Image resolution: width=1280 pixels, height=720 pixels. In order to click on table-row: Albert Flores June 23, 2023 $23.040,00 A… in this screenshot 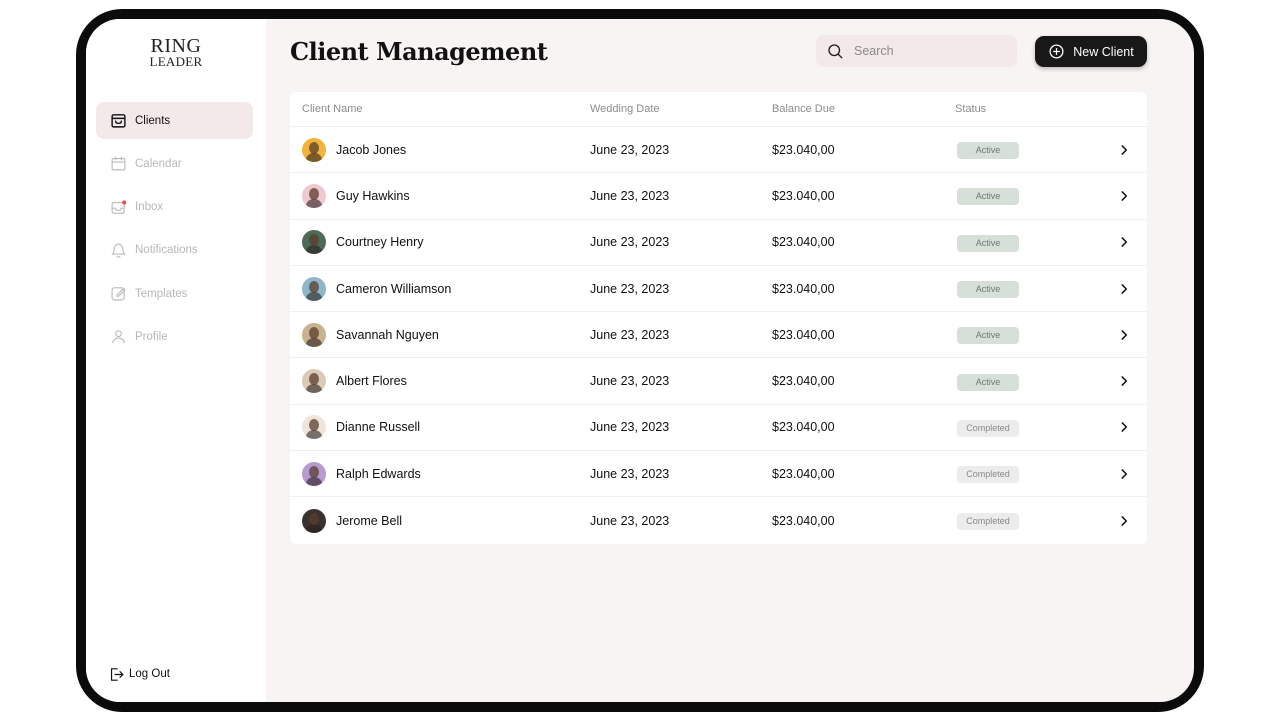, I will do `click(718, 381)`.